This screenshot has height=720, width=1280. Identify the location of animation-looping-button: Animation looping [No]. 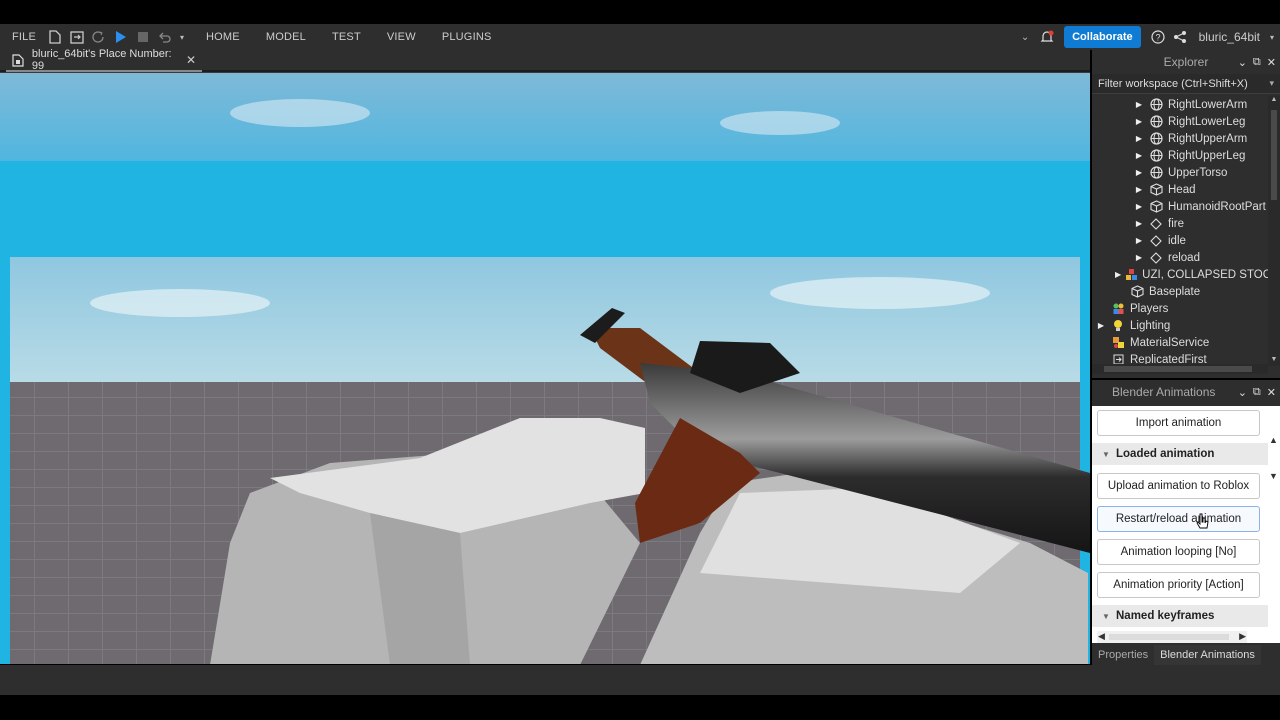
(1178, 552).